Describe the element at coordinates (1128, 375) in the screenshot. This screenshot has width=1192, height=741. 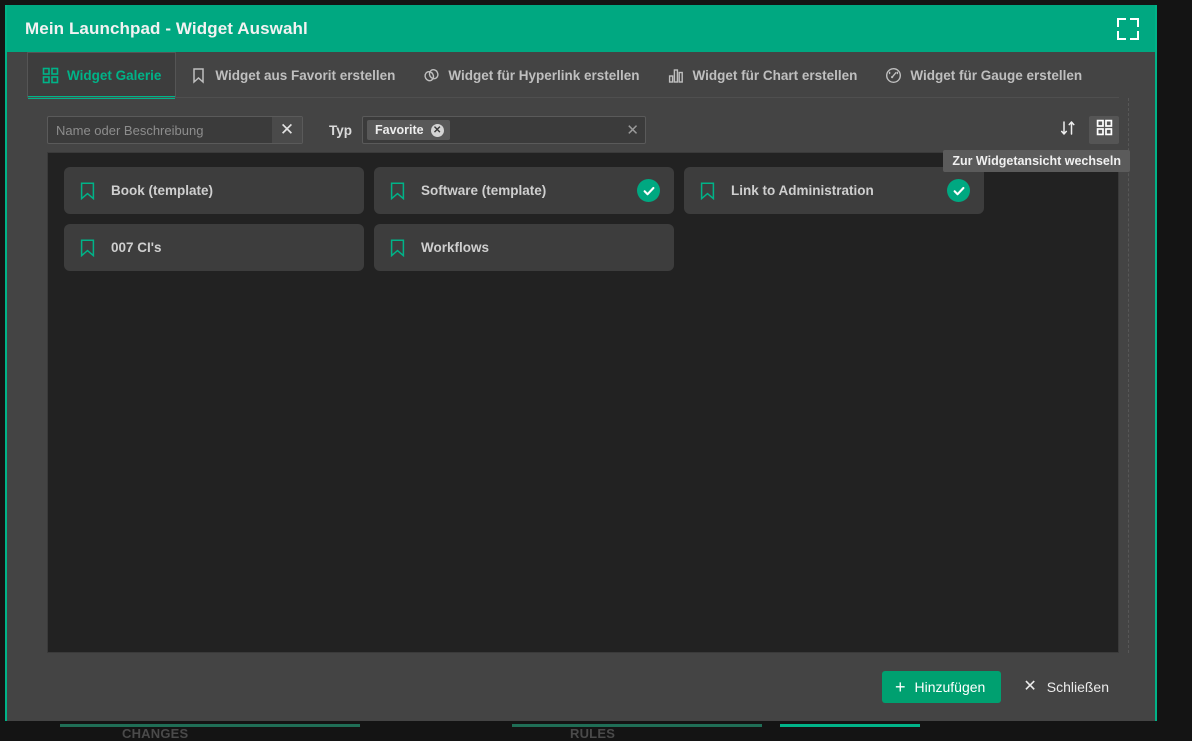
I see `panel-dashed-divider` at that location.